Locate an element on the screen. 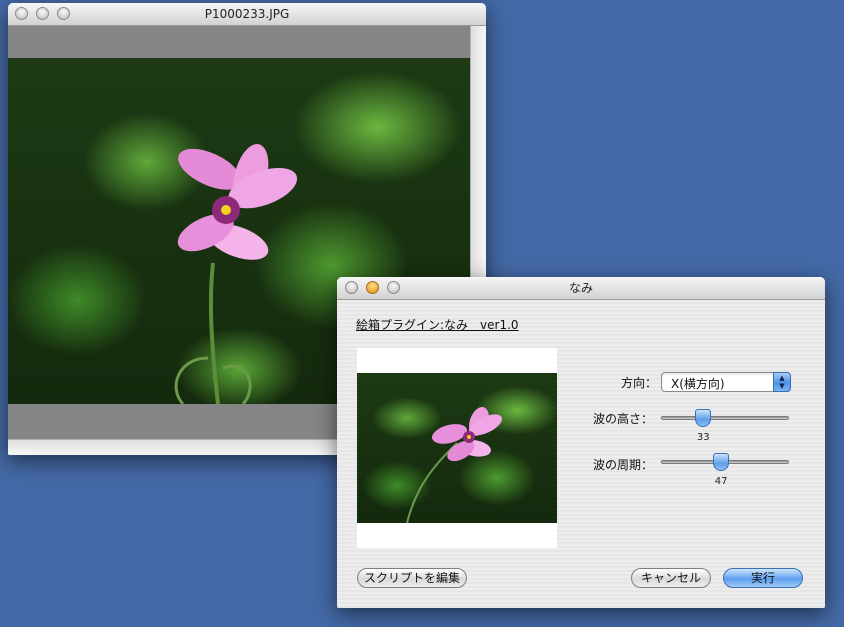  cancel-button: キャンセル is located at coordinates (671, 578).